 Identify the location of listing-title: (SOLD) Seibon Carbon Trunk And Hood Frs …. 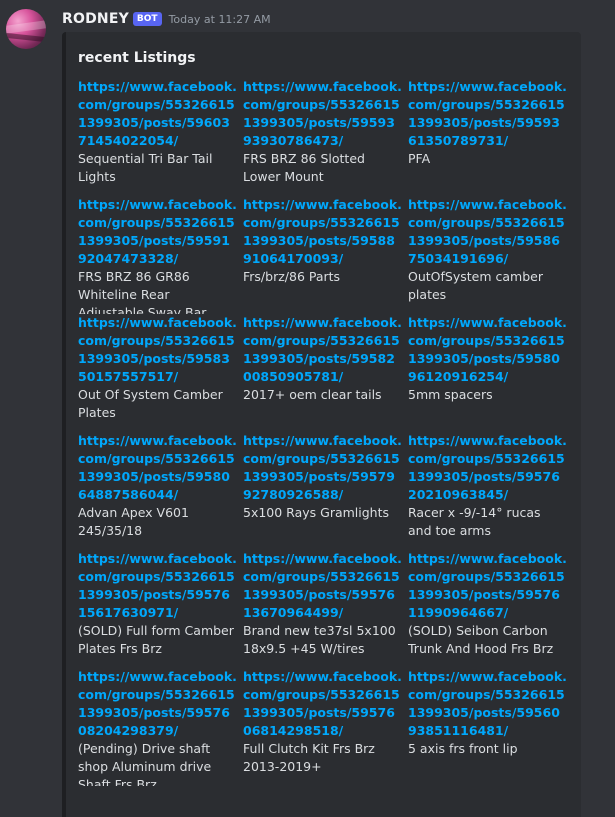
(481, 639).